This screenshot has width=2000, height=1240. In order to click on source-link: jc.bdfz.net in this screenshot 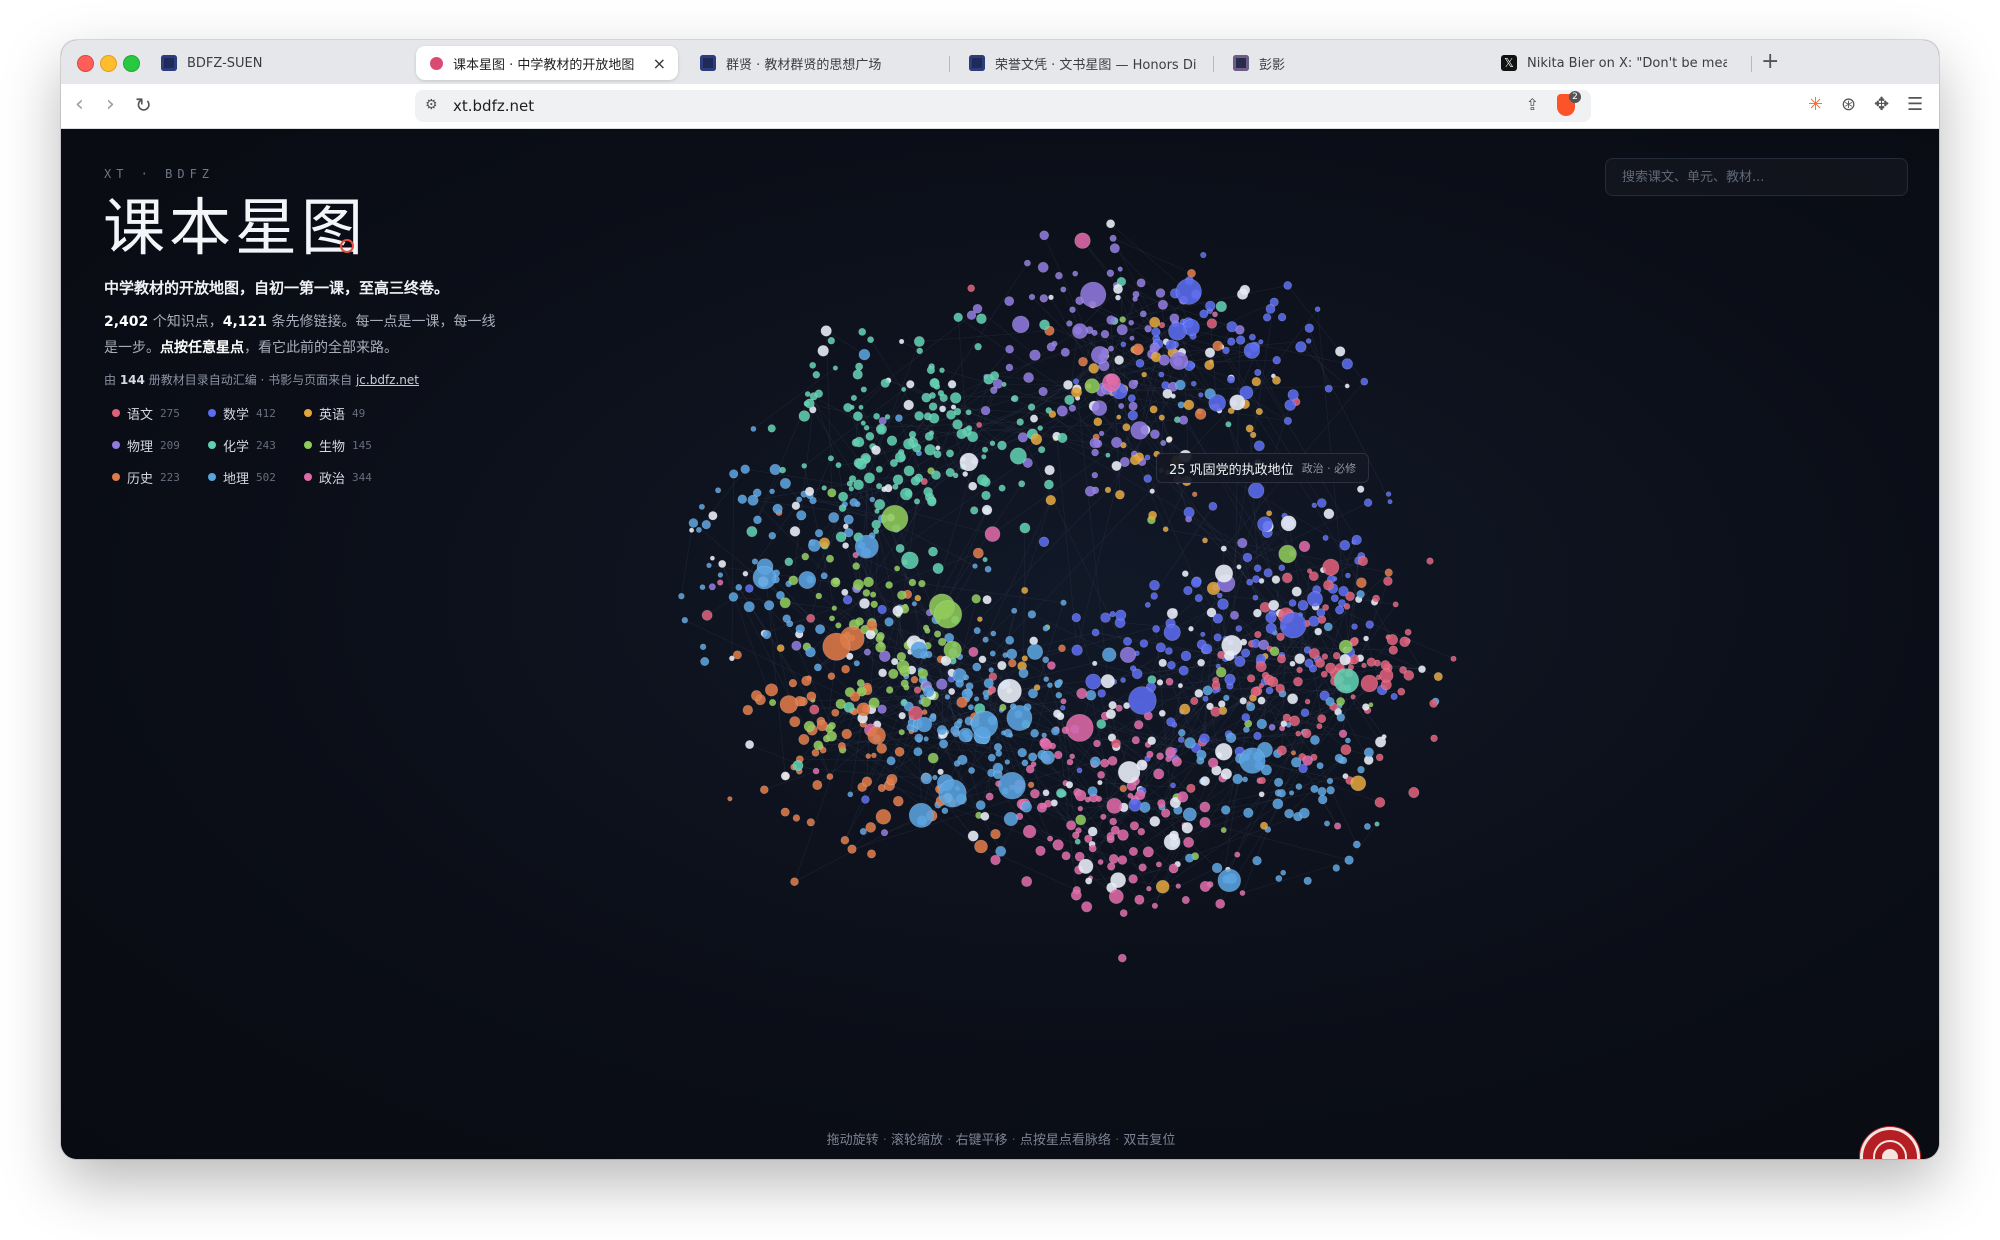, I will do `click(387, 380)`.